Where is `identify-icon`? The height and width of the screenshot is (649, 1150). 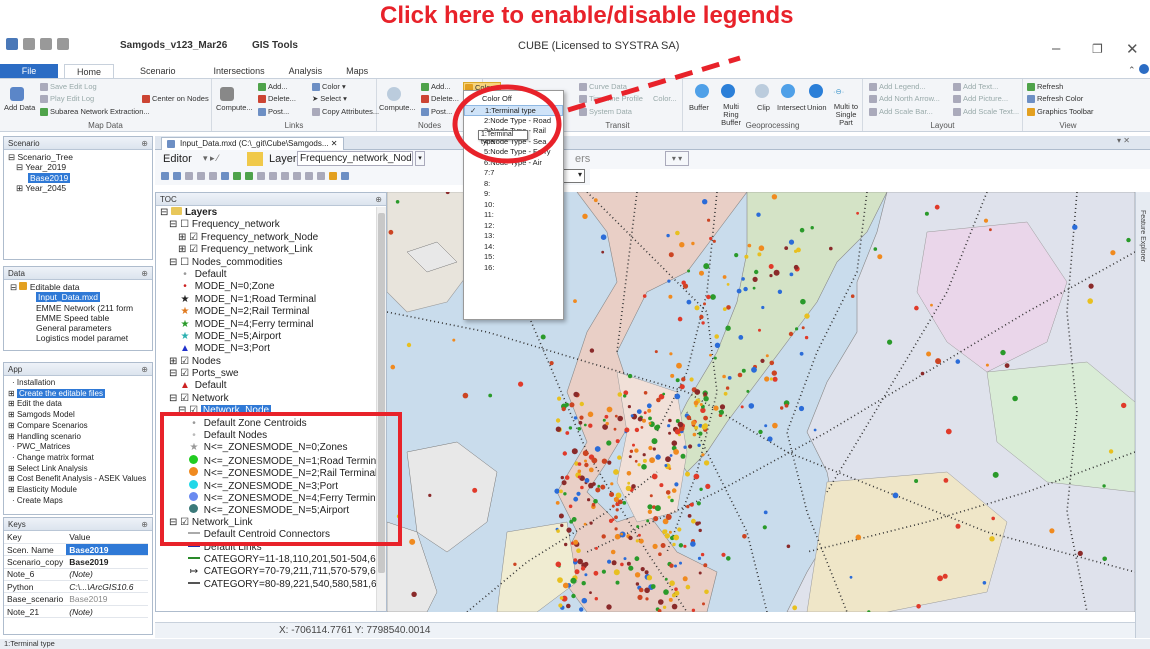 identify-icon is located at coordinates (273, 176).